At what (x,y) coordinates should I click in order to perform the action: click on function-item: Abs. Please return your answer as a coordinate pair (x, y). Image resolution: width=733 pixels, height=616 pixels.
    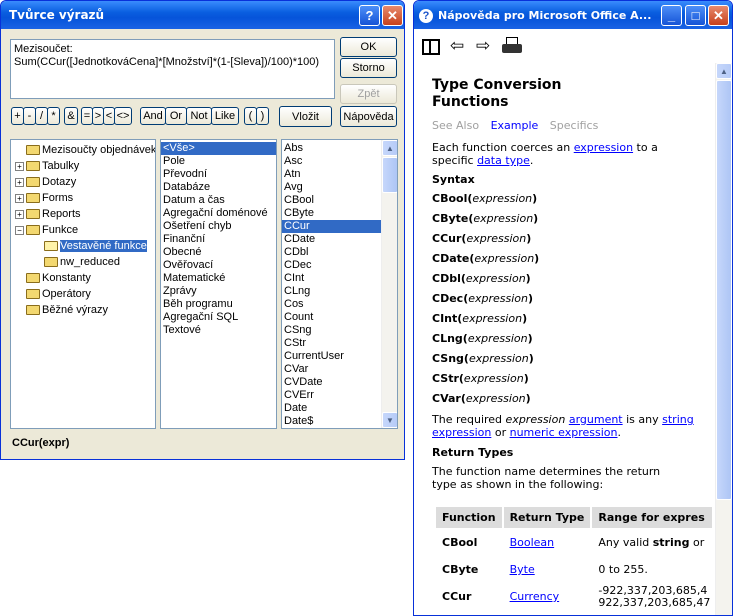
    Looking at the image, I should click on (331, 148).